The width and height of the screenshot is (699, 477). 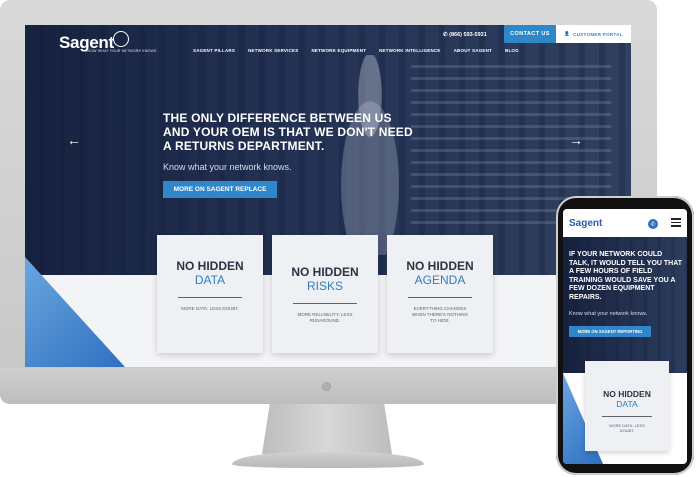 I want to click on phone-number: (866) 593-5931, so click(x=468, y=35).